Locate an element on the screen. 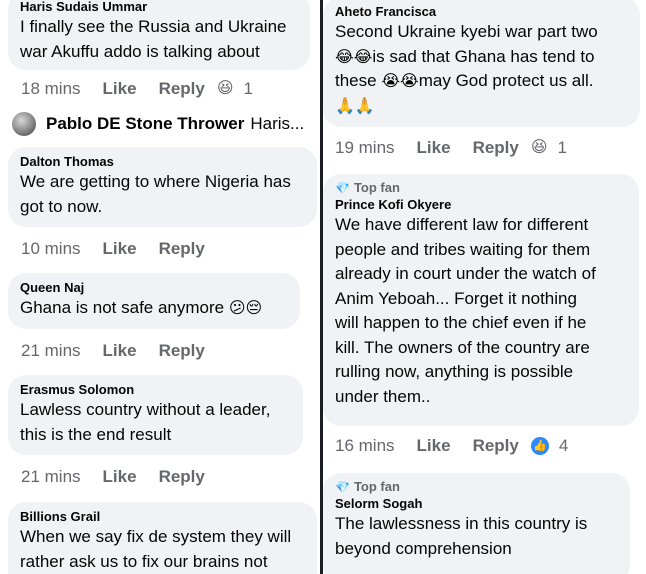 This screenshot has width=646, height=574. pensive-face-icon: 😔 is located at coordinates (254, 308).